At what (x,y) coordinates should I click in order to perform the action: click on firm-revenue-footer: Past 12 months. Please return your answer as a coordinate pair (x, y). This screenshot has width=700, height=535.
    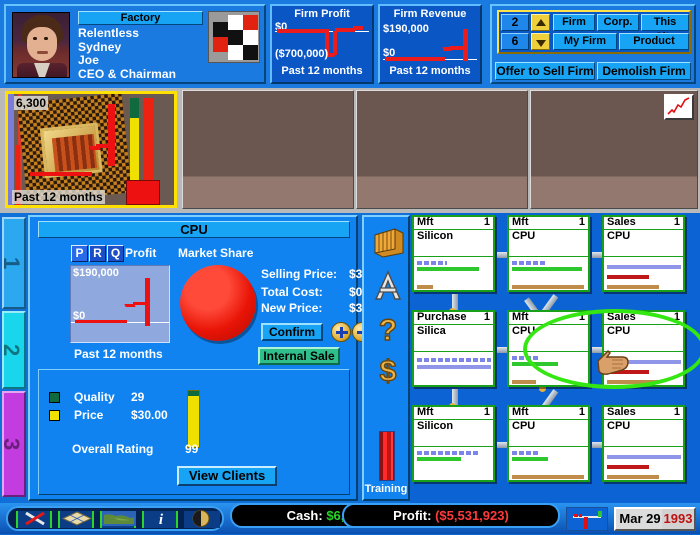
    Looking at the image, I should click on (430, 71).